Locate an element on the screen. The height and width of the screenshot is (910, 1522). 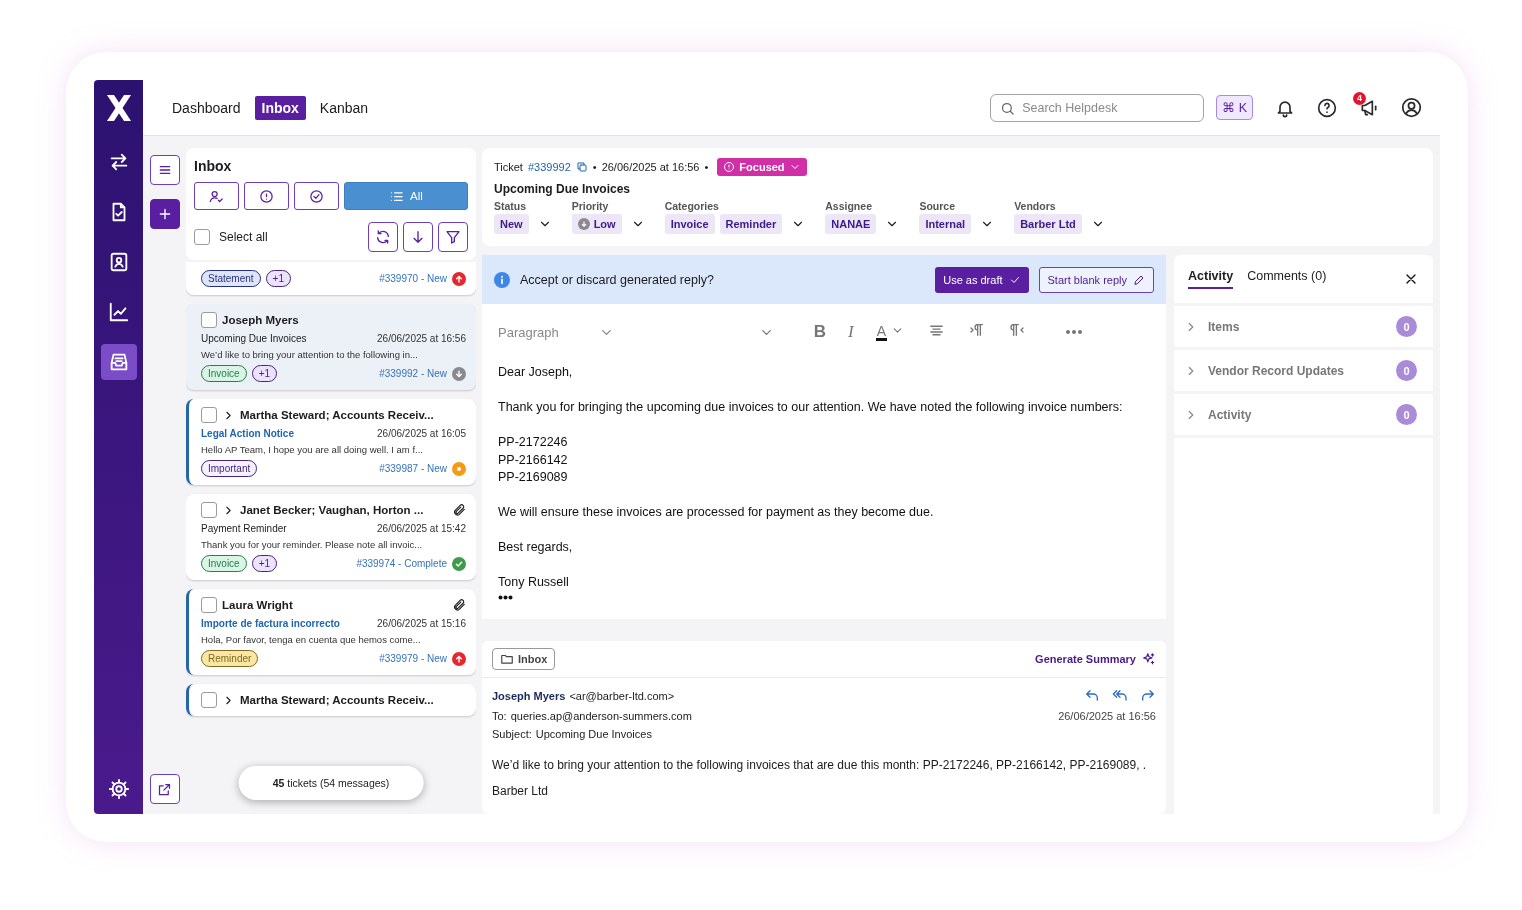
more-icon is located at coordinates (505, 597).